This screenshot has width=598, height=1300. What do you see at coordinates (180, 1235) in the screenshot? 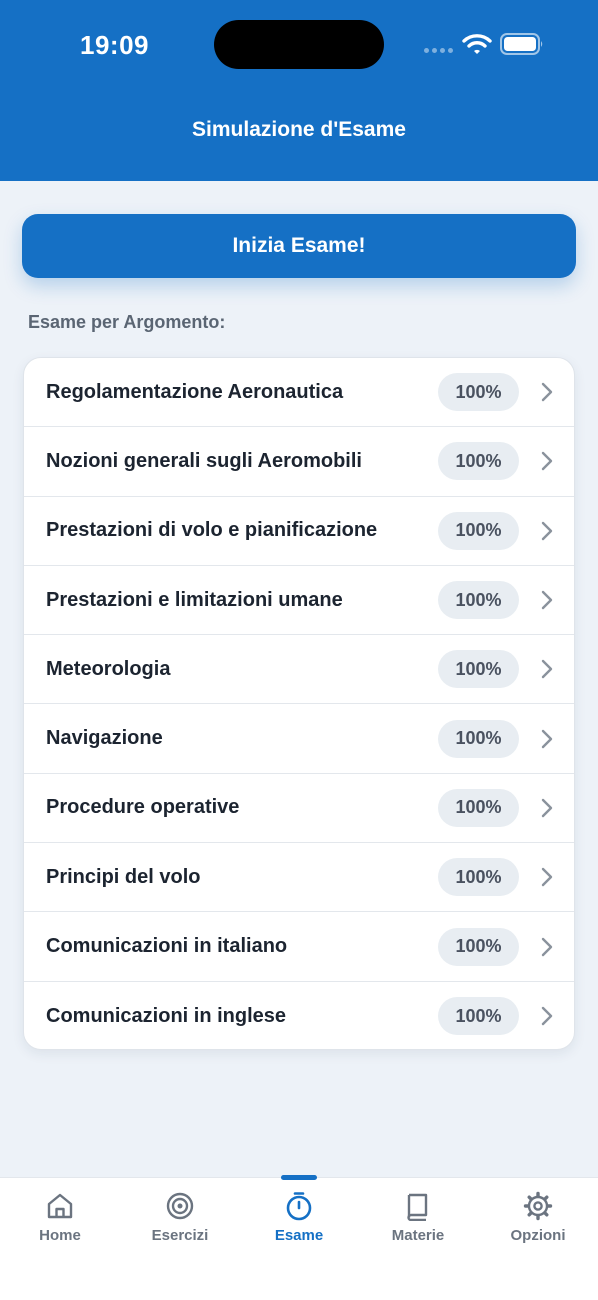
I see `tab-label: Esercizi` at bounding box center [180, 1235].